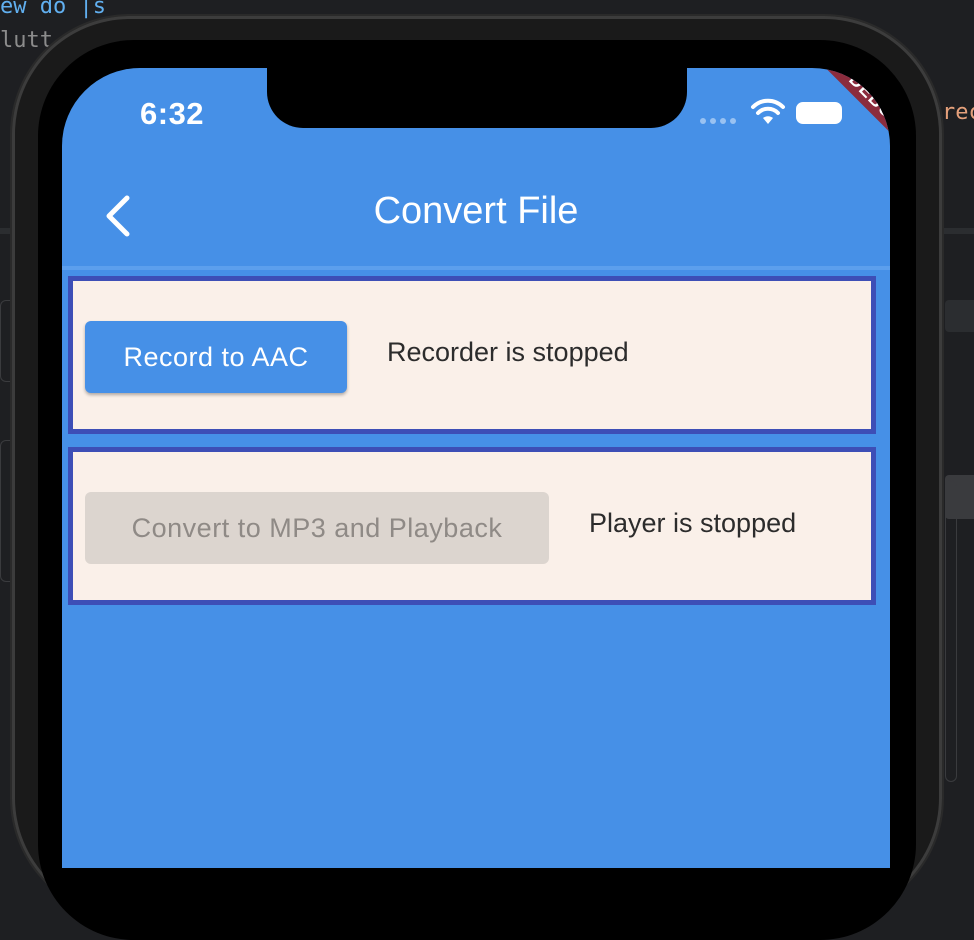 The width and height of the screenshot is (974, 940). Describe the element at coordinates (53, 9) in the screenshot. I see `background-code-line-1: ew do |s` at that location.